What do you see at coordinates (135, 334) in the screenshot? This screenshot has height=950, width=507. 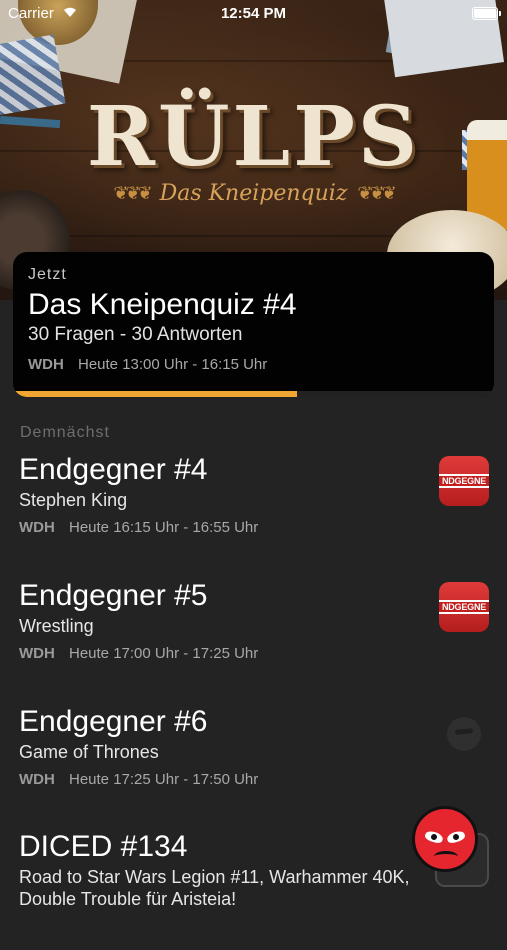 I see `now-subtitle: 30 Fragen - 30 Antworten` at bounding box center [135, 334].